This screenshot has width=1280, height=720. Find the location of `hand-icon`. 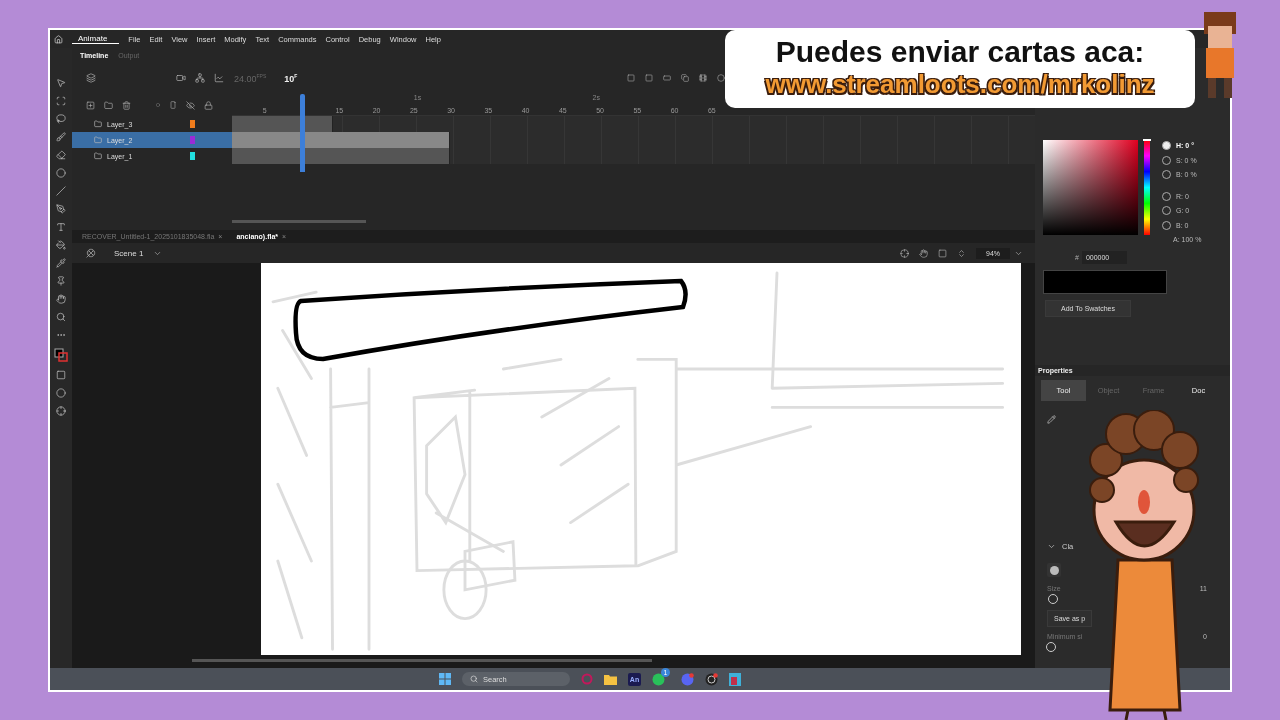

hand-icon is located at coordinates (923, 253).